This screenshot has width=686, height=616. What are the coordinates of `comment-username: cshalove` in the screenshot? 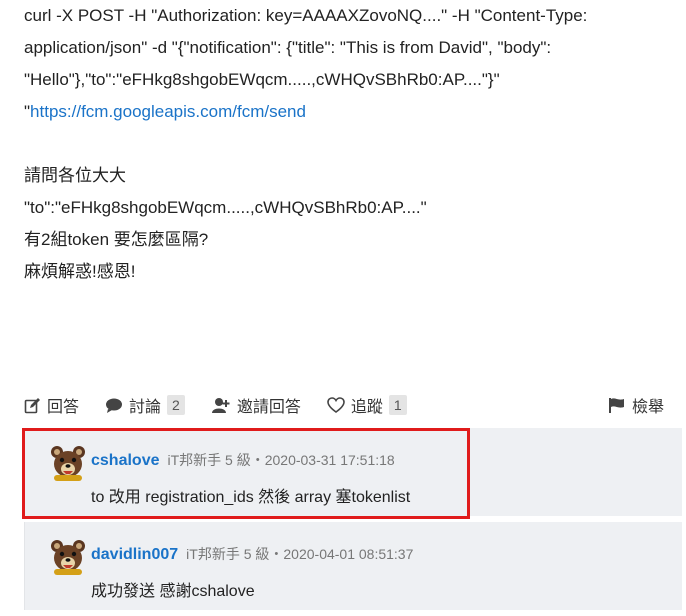 It's located at (125, 460).